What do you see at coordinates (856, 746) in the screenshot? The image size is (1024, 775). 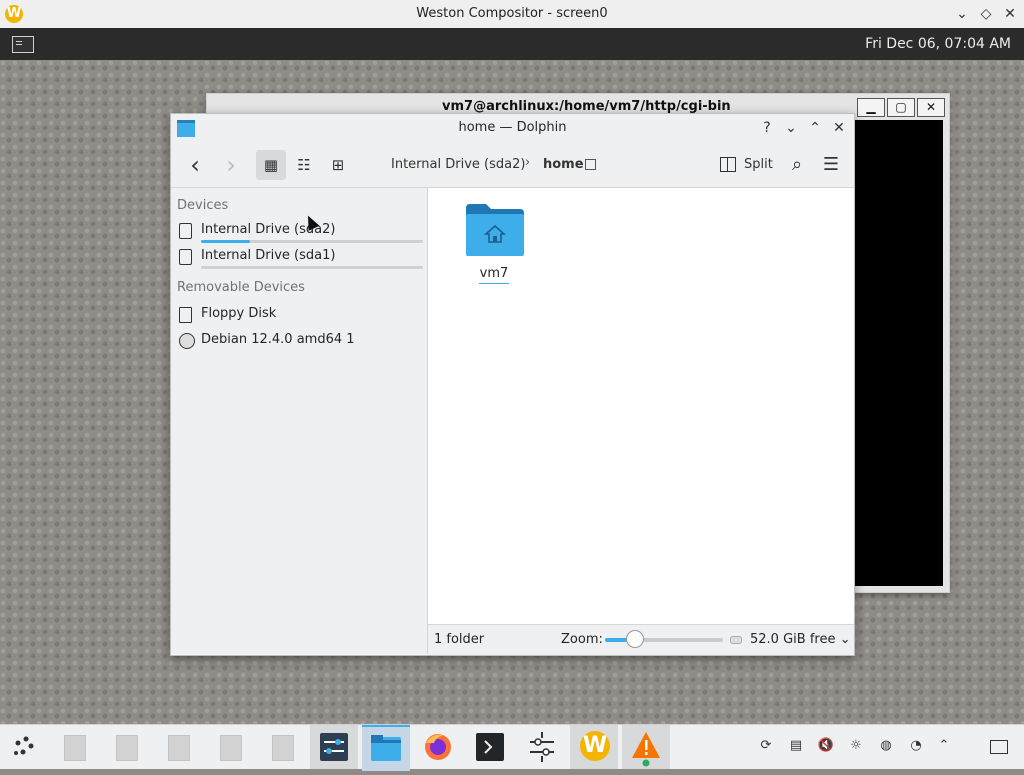 I see `brightness-icon: ☼` at bounding box center [856, 746].